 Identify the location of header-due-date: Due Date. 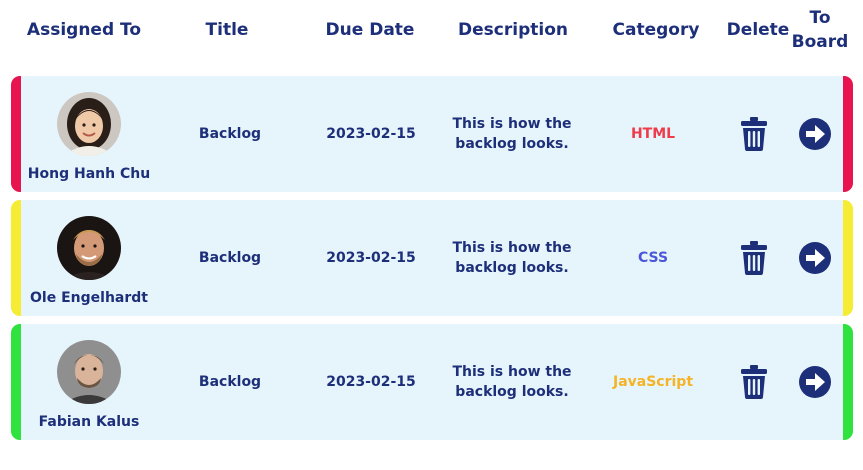
(370, 30).